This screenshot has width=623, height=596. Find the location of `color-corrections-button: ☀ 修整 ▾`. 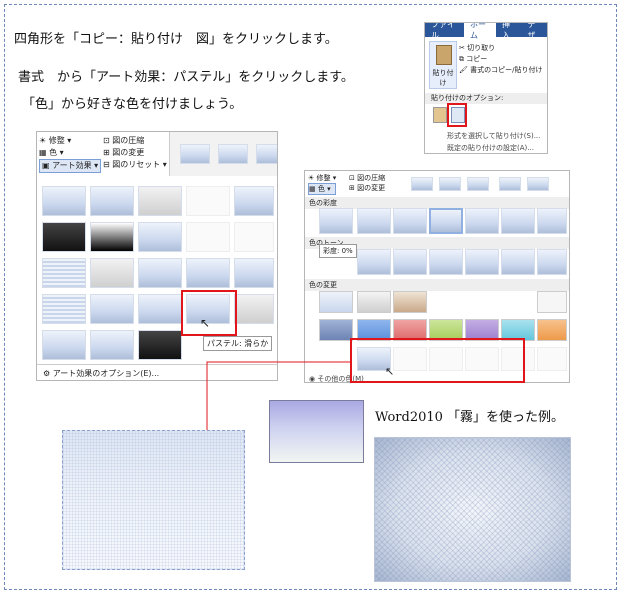

color-corrections-button: ☀ 修整 ▾ is located at coordinates (322, 178).